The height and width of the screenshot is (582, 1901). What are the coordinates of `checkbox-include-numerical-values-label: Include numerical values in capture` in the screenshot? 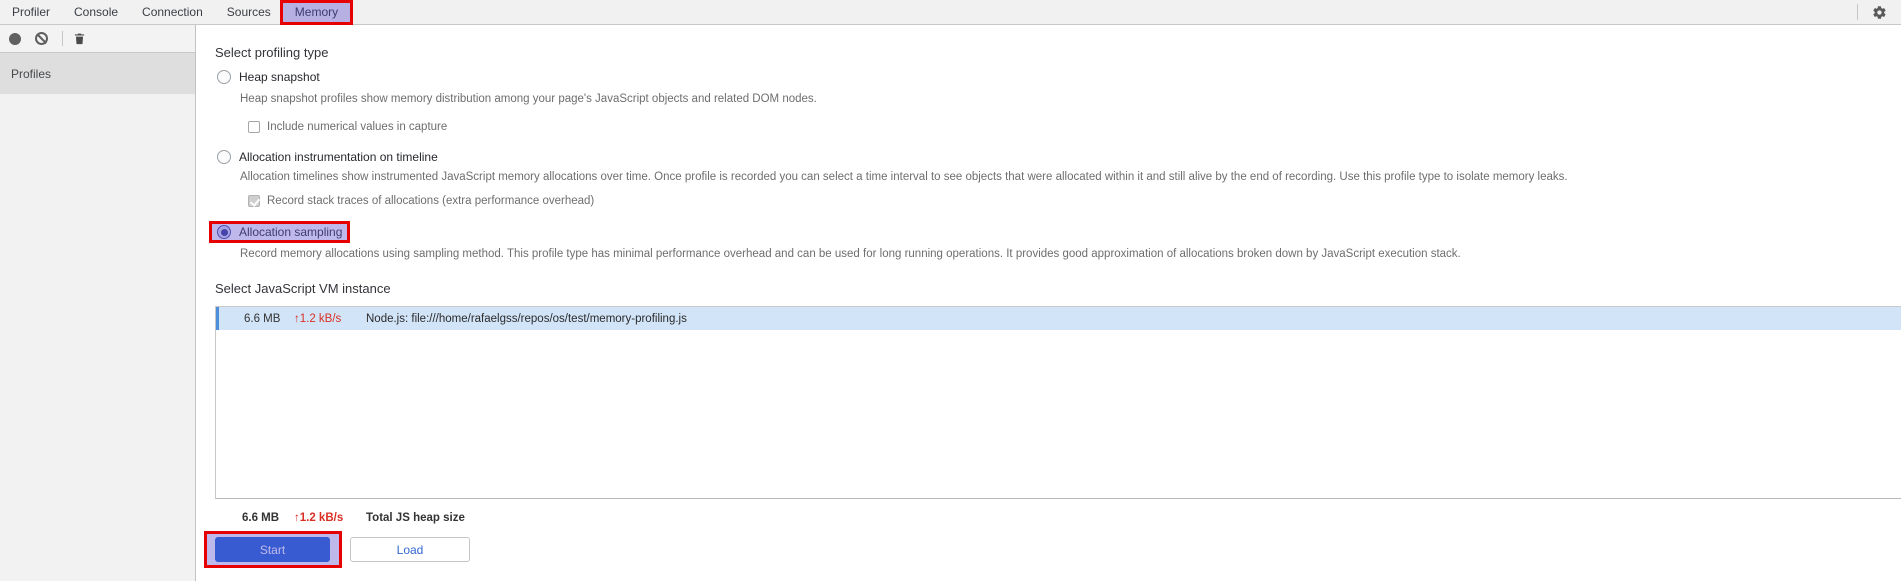 It's located at (357, 127).